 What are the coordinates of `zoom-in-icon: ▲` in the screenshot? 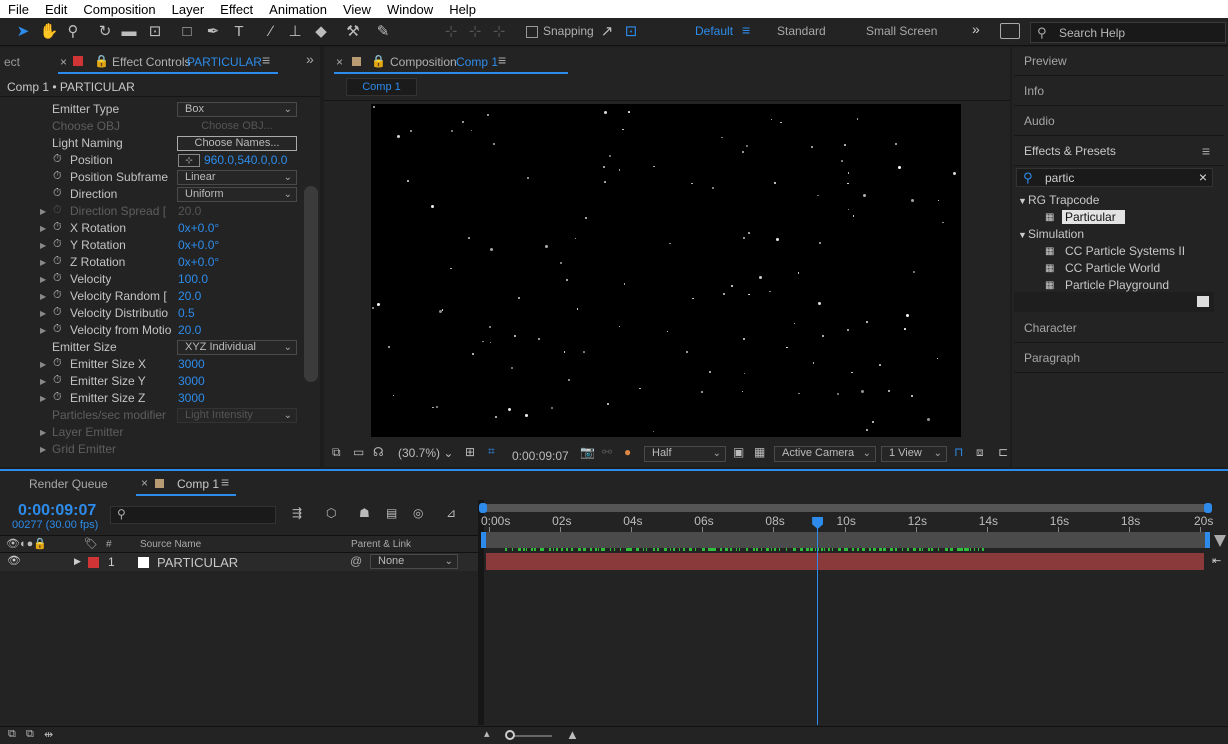 It's located at (572, 734).